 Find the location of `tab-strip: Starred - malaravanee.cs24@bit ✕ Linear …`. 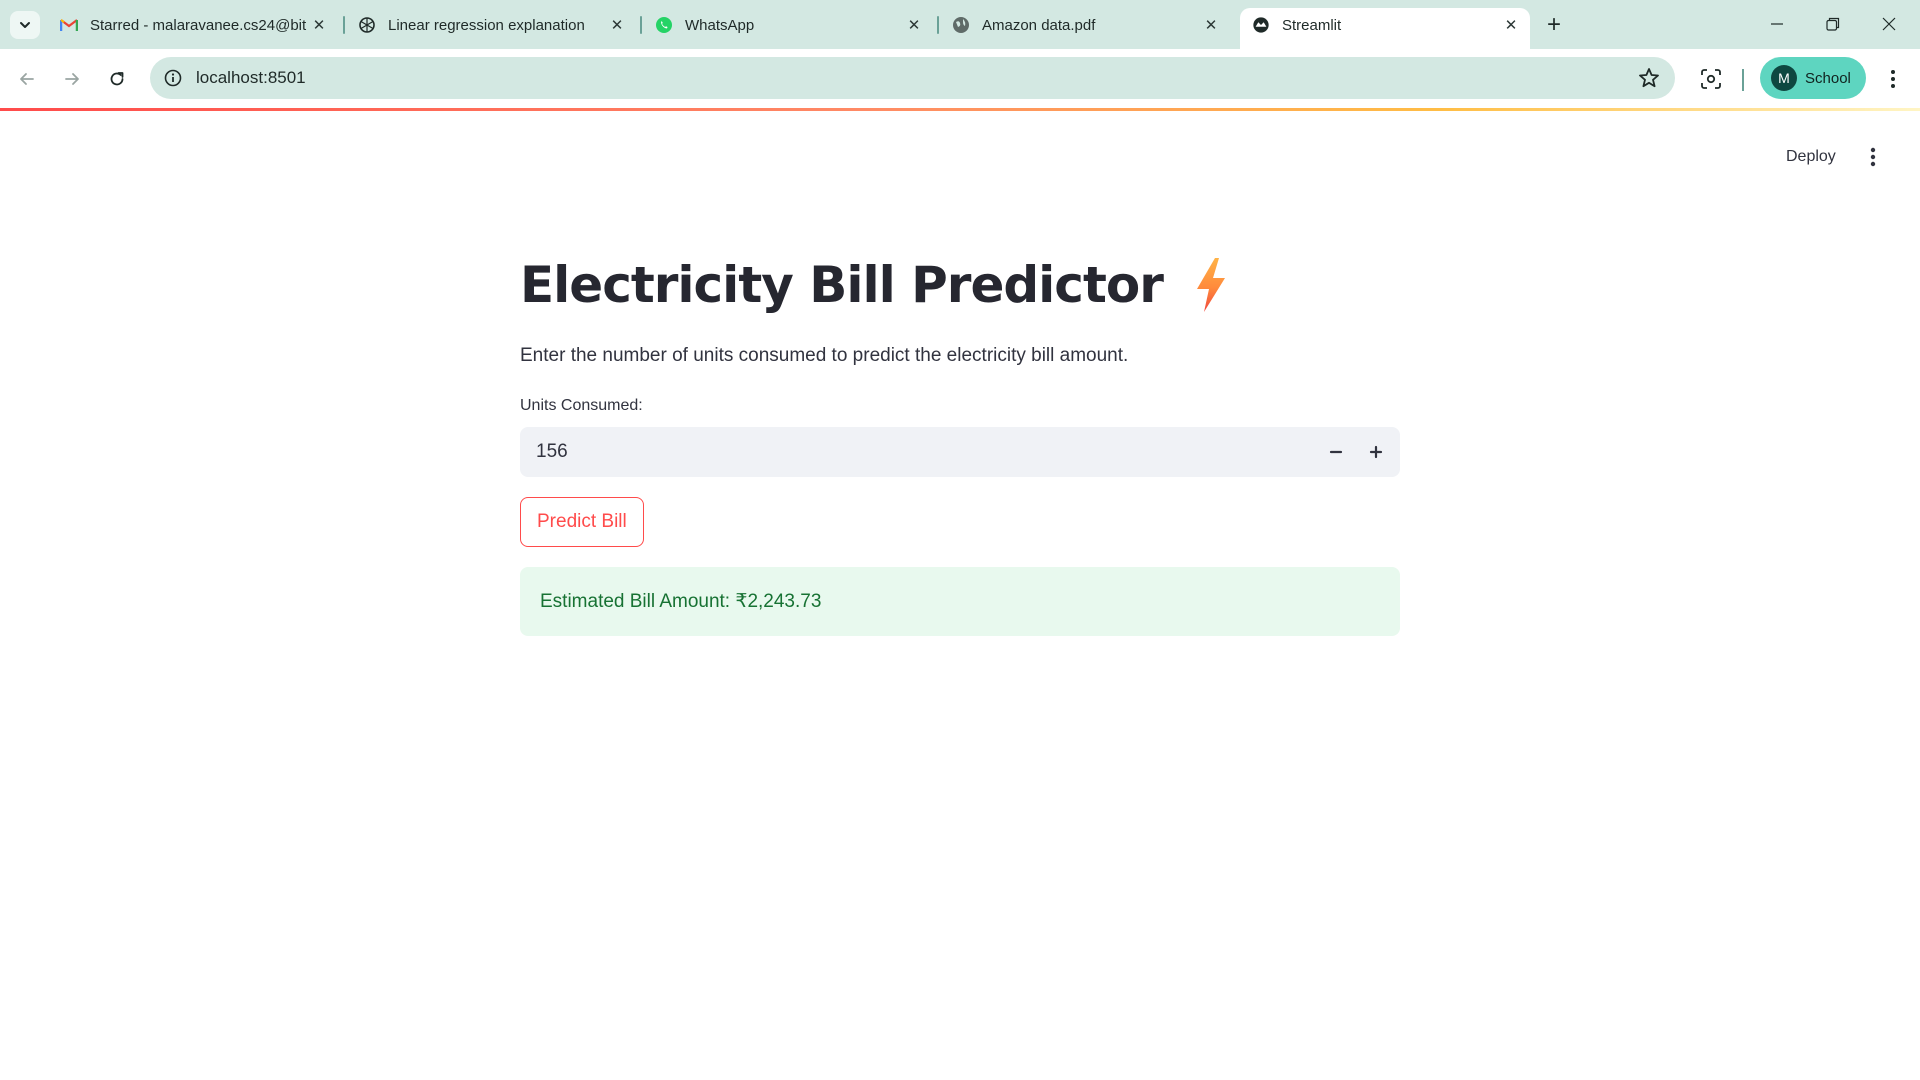

tab-strip: Starred - malaravanee.cs24@bit ✕ Linear … is located at coordinates (960, 24).